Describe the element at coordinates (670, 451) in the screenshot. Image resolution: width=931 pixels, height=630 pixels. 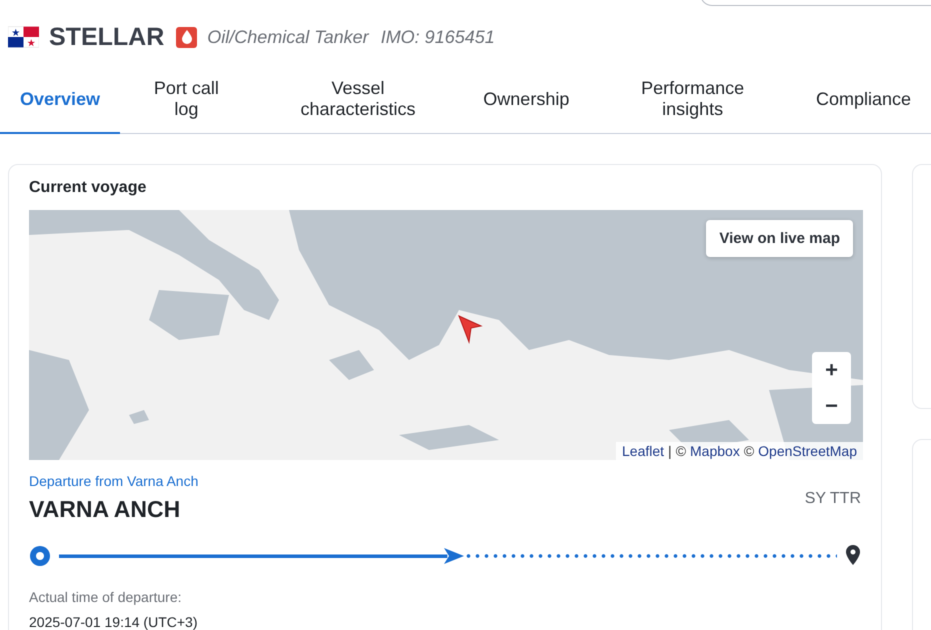
I see `attribution-text: |` at that location.